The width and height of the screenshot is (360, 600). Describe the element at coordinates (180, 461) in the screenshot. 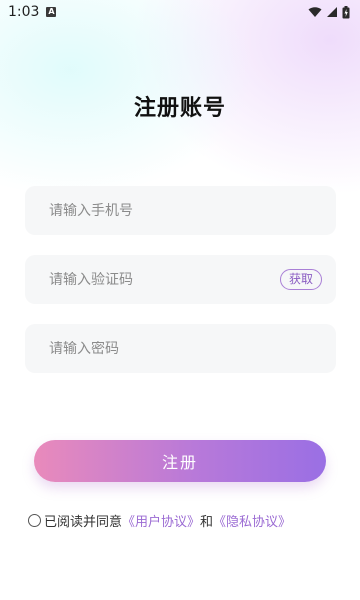

I see `register-button: 注册` at that location.